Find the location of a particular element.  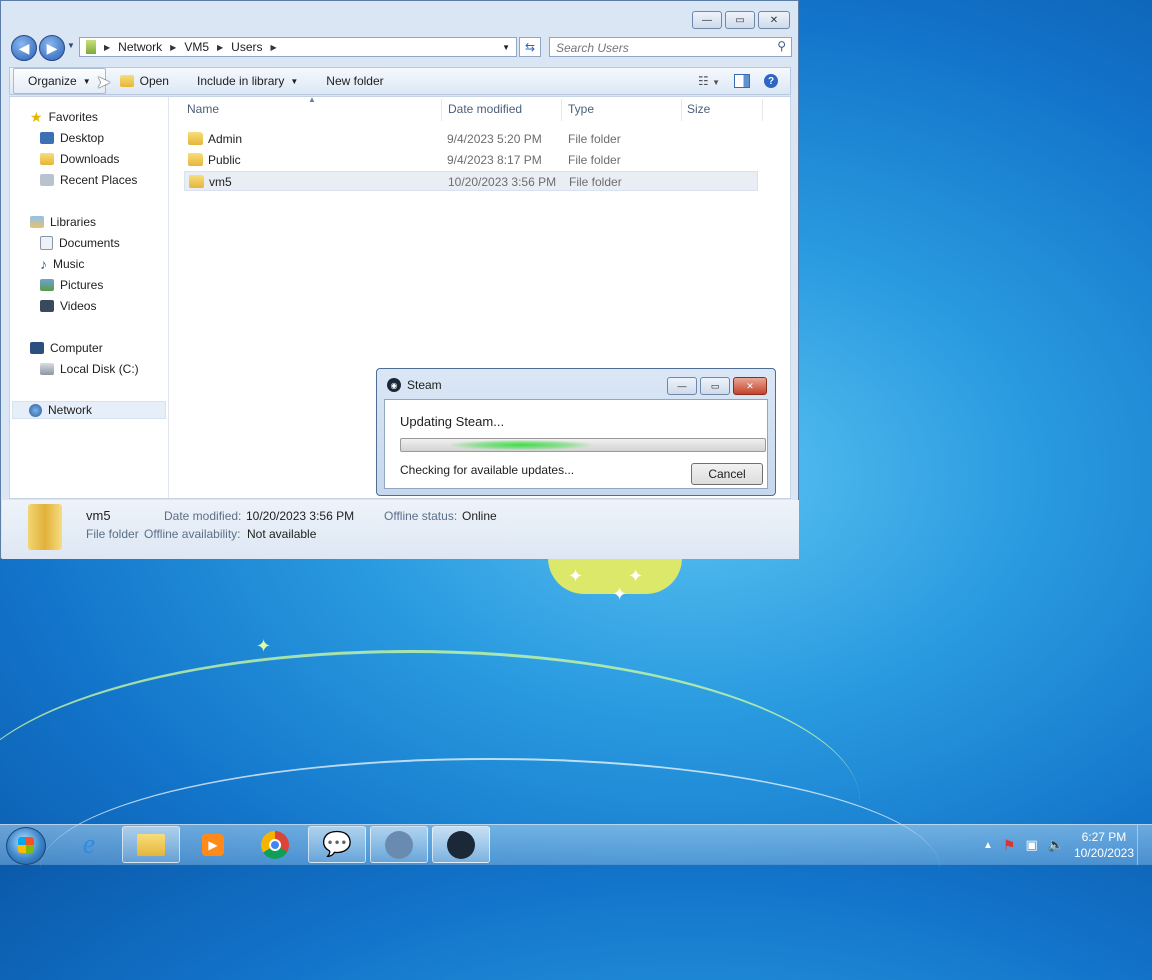

column-name: Name is located at coordinates (203, 109).